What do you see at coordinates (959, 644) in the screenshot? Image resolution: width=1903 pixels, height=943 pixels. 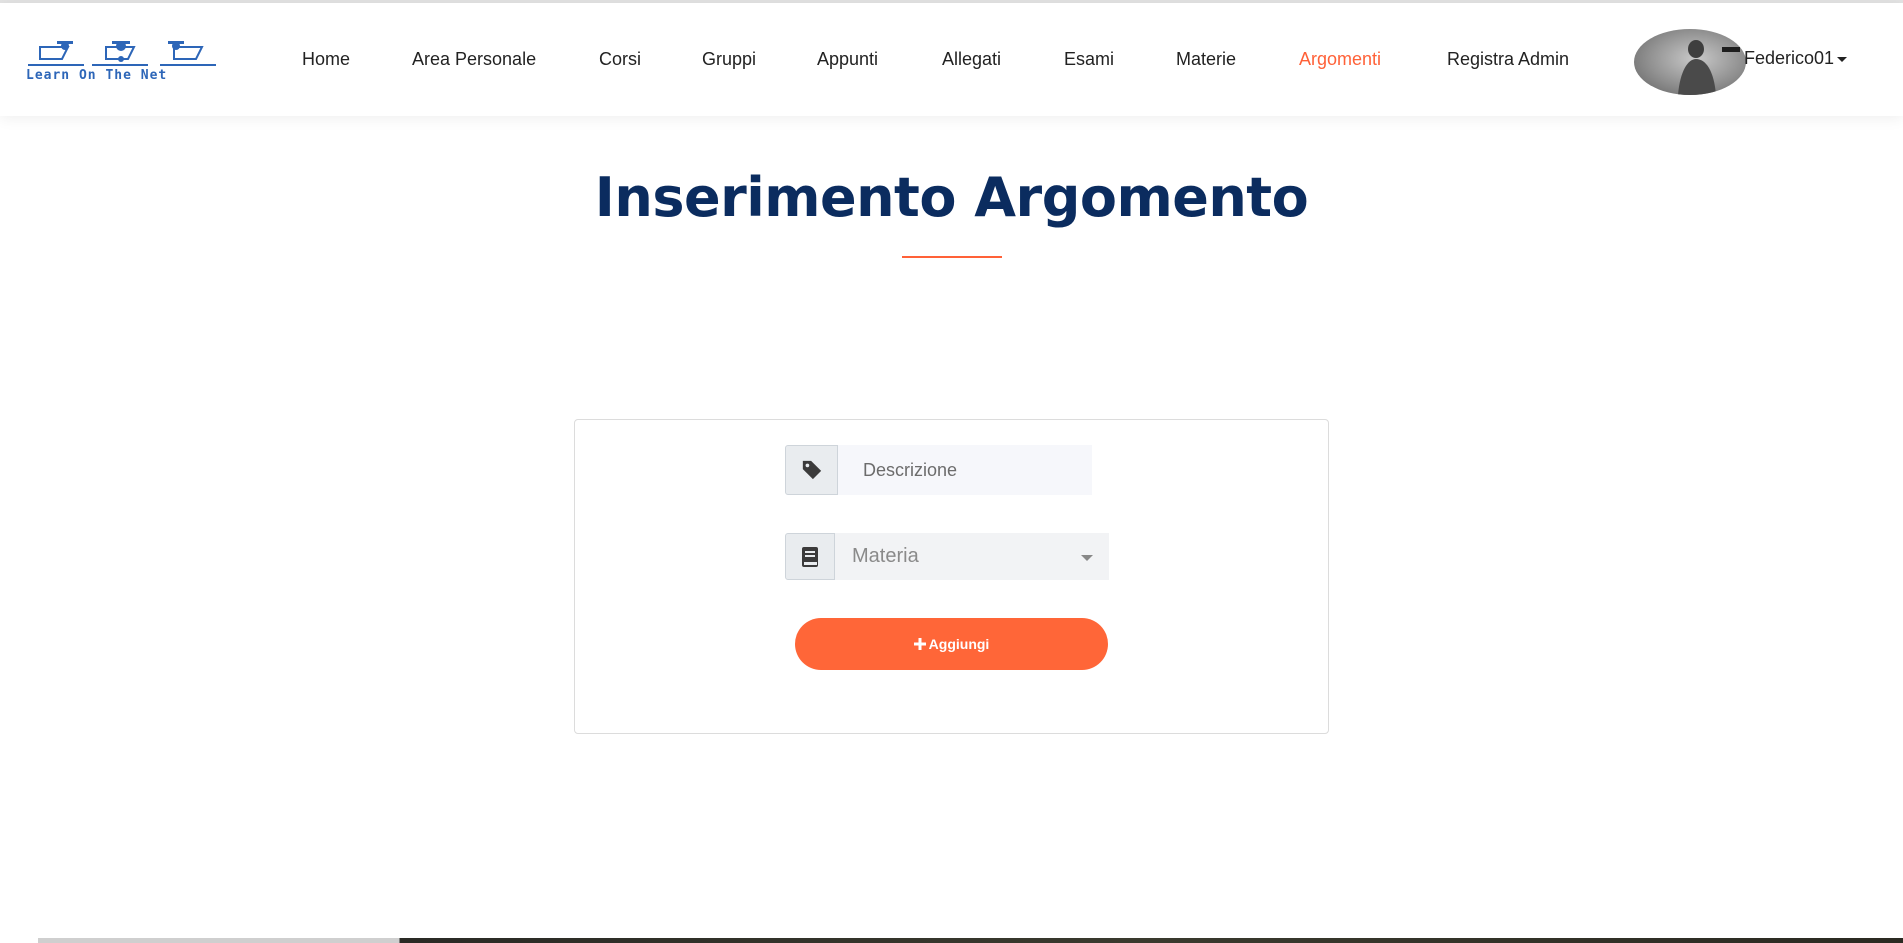 I see `aggiungi-label: Aggiungi` at bounding box center [959, 644].